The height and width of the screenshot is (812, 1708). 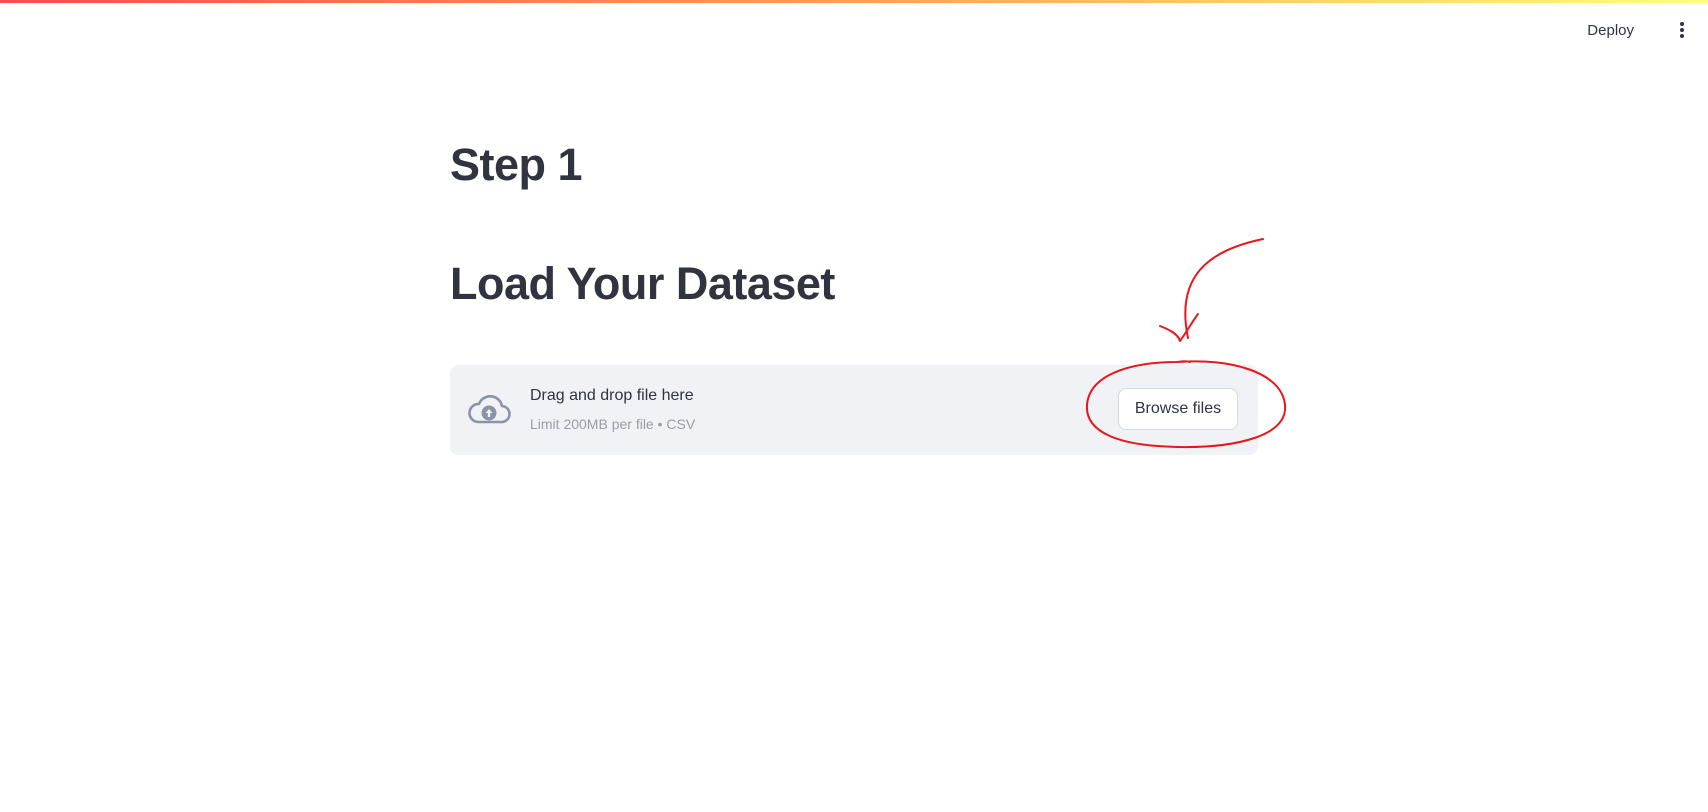 I want to click on main-menu-button, so click(x=1682, y=30).